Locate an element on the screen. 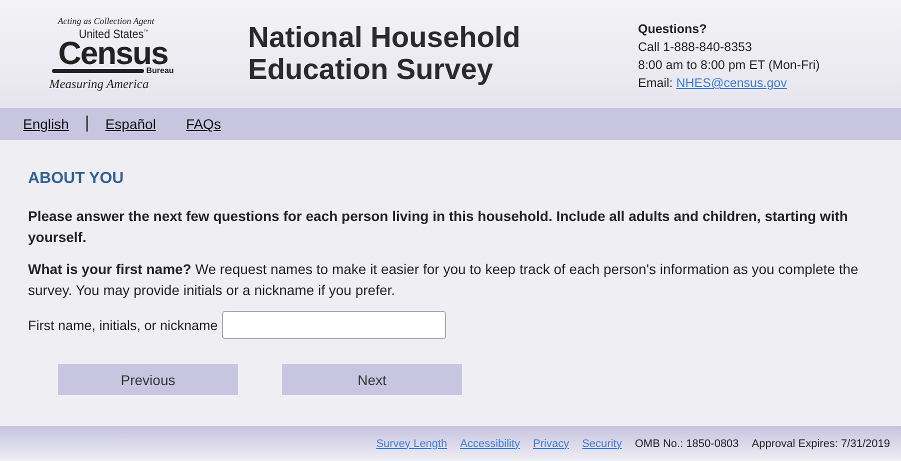 Image resolution: width=901 pixels, height=461 pixels. logo-bar-icon is located at coordinates (98, 71).